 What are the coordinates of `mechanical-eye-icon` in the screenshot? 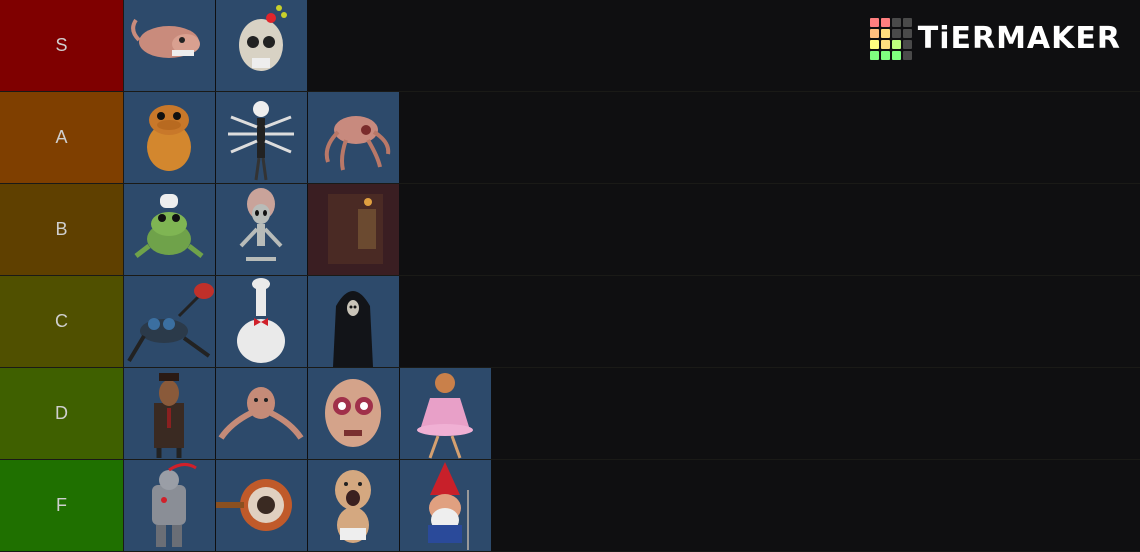 It's located at (261, 505).